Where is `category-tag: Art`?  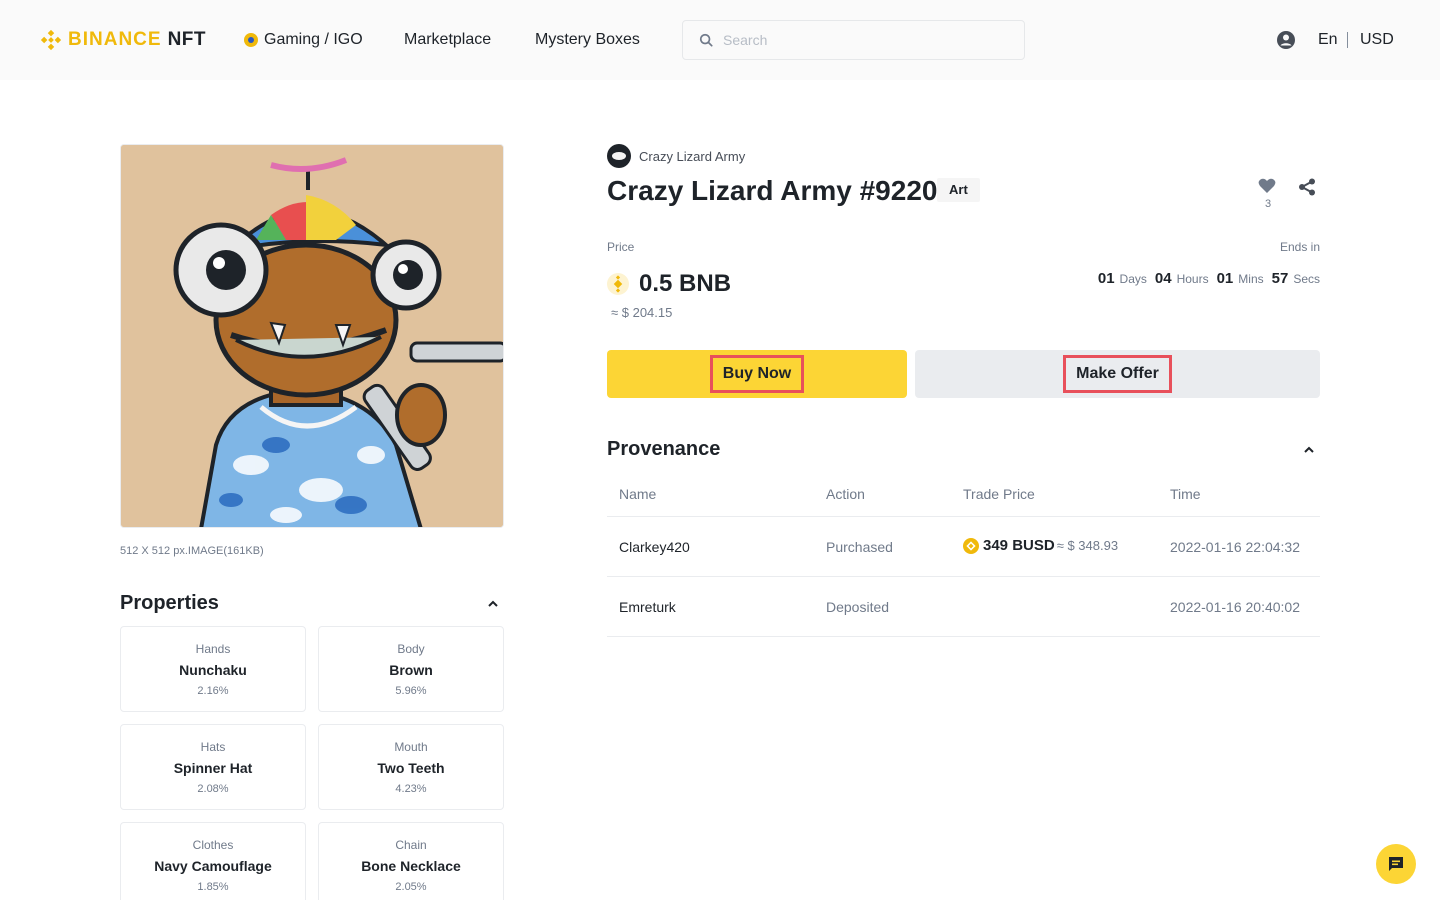 category-tag: Art is located at coordinates (958, 190).